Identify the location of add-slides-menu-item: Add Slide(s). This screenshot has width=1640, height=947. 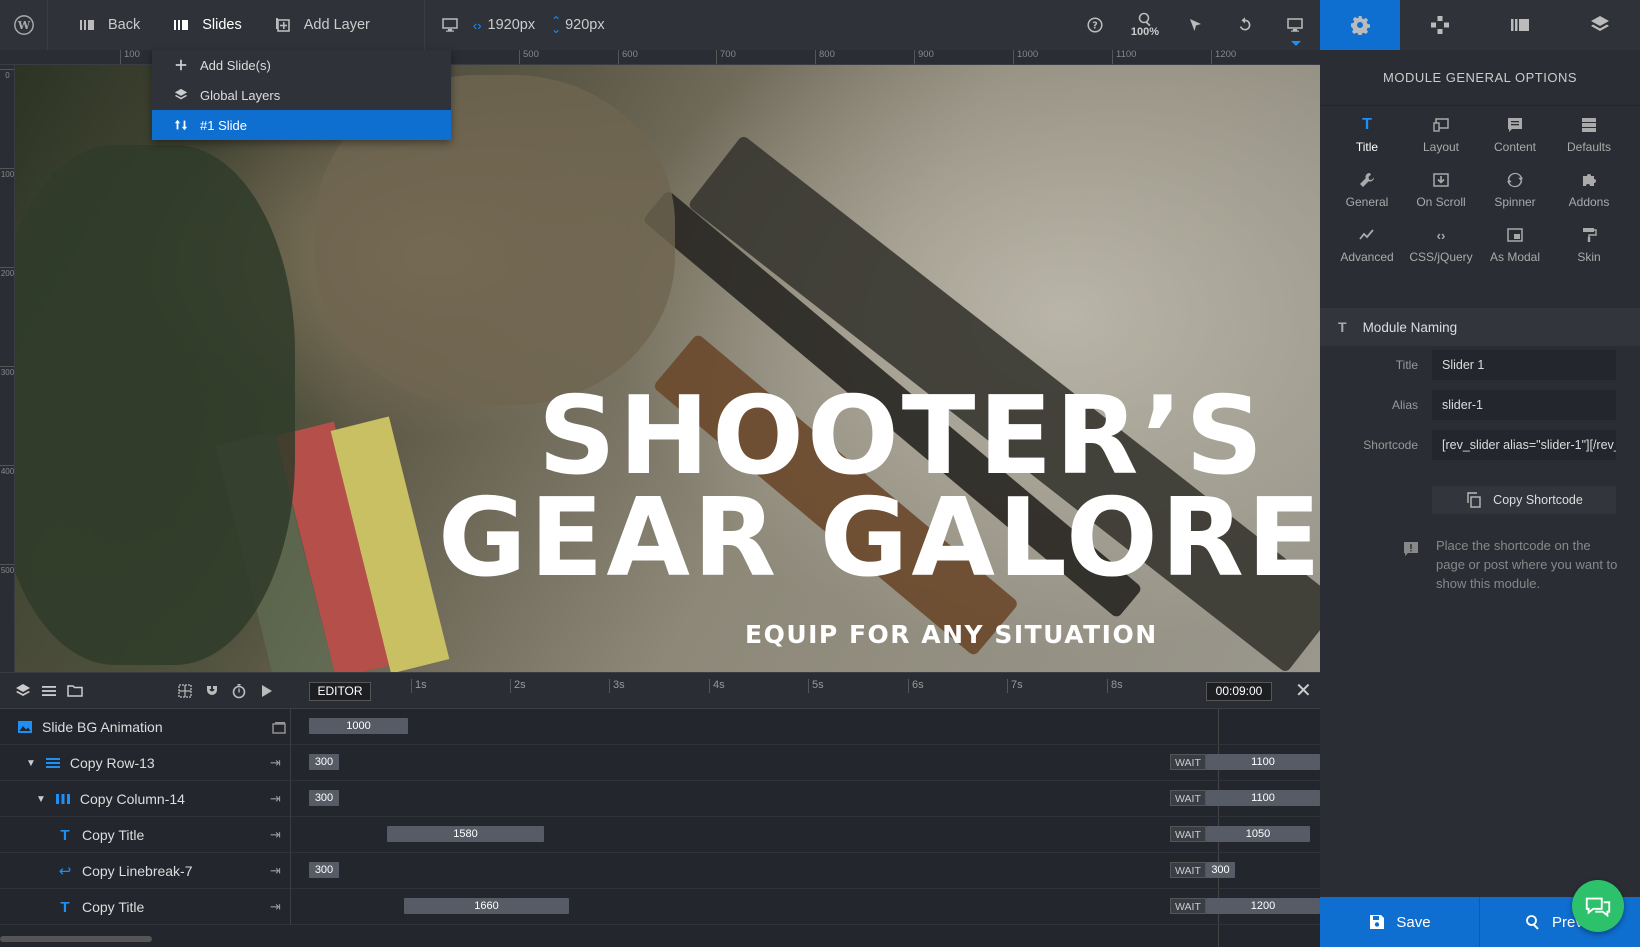
(301, 65).